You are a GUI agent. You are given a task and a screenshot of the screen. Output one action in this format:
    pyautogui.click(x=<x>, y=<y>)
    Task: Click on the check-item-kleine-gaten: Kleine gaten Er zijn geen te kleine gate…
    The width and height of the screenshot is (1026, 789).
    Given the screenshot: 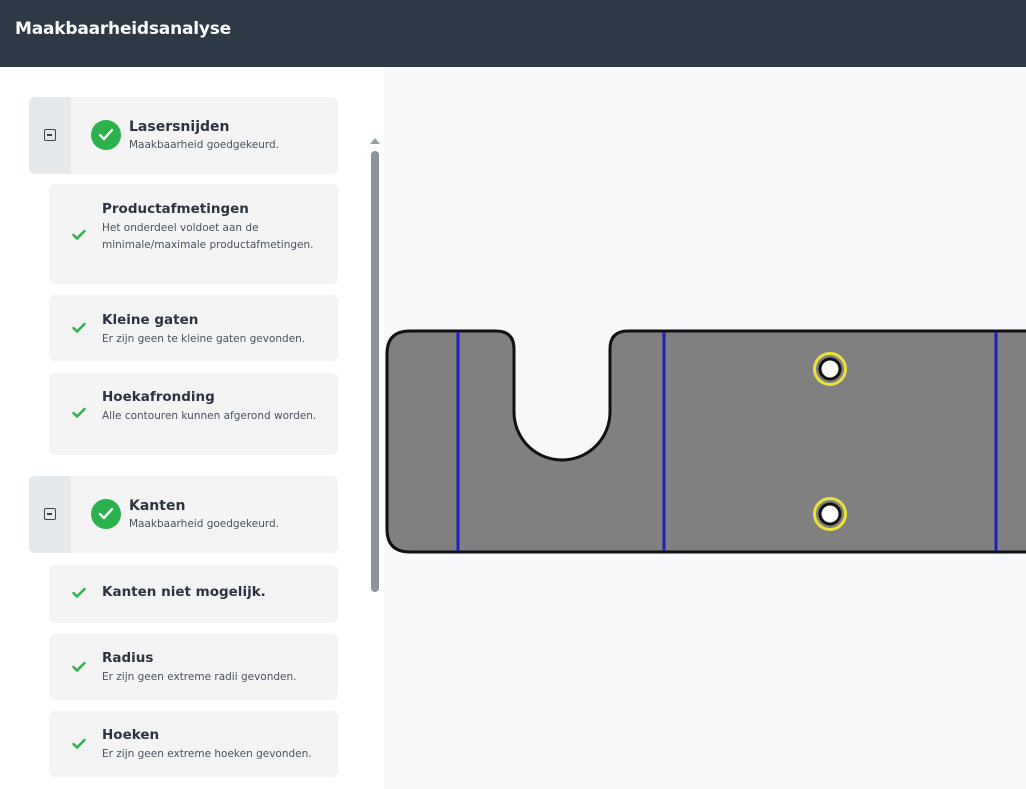 What is the action you would take?
    pyautogui.click(x=193, y=328)
    